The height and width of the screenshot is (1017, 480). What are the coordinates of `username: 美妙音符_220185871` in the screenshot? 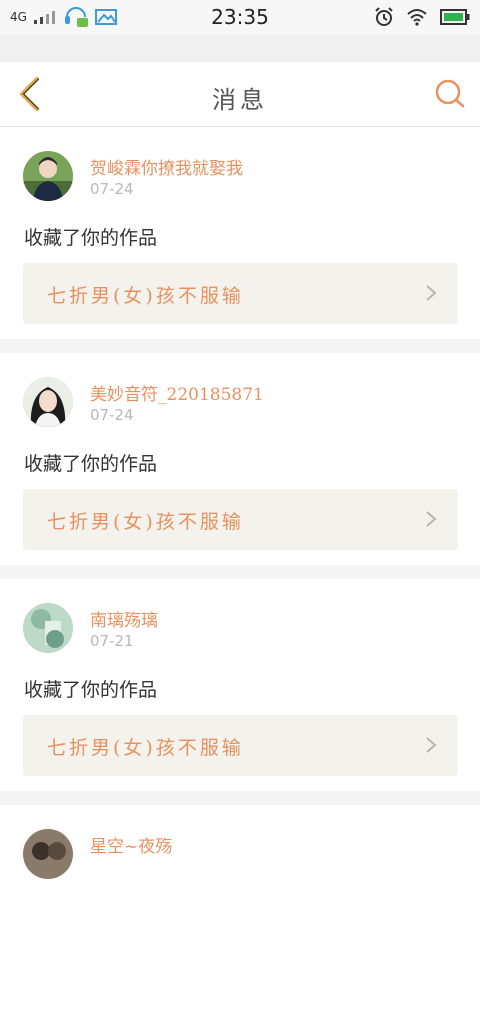 It's located at (177, 392).